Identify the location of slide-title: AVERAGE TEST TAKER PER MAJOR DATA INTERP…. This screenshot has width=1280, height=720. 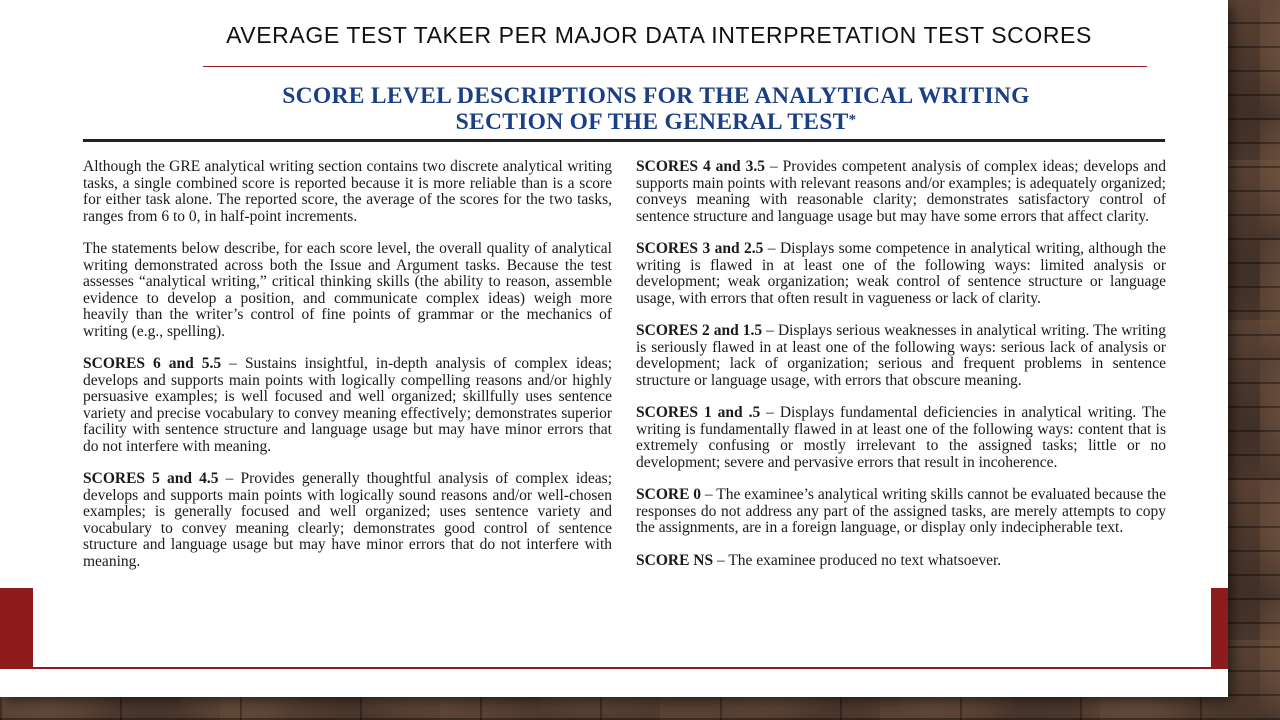
(659, 35).